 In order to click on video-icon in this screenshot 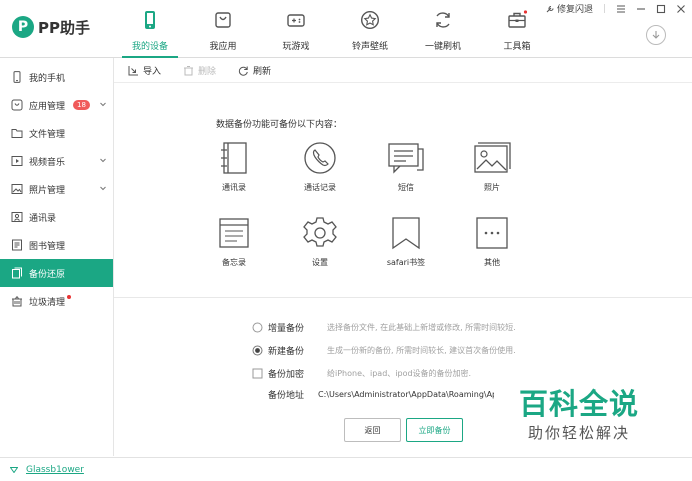, I will do `click(17, 161)`.